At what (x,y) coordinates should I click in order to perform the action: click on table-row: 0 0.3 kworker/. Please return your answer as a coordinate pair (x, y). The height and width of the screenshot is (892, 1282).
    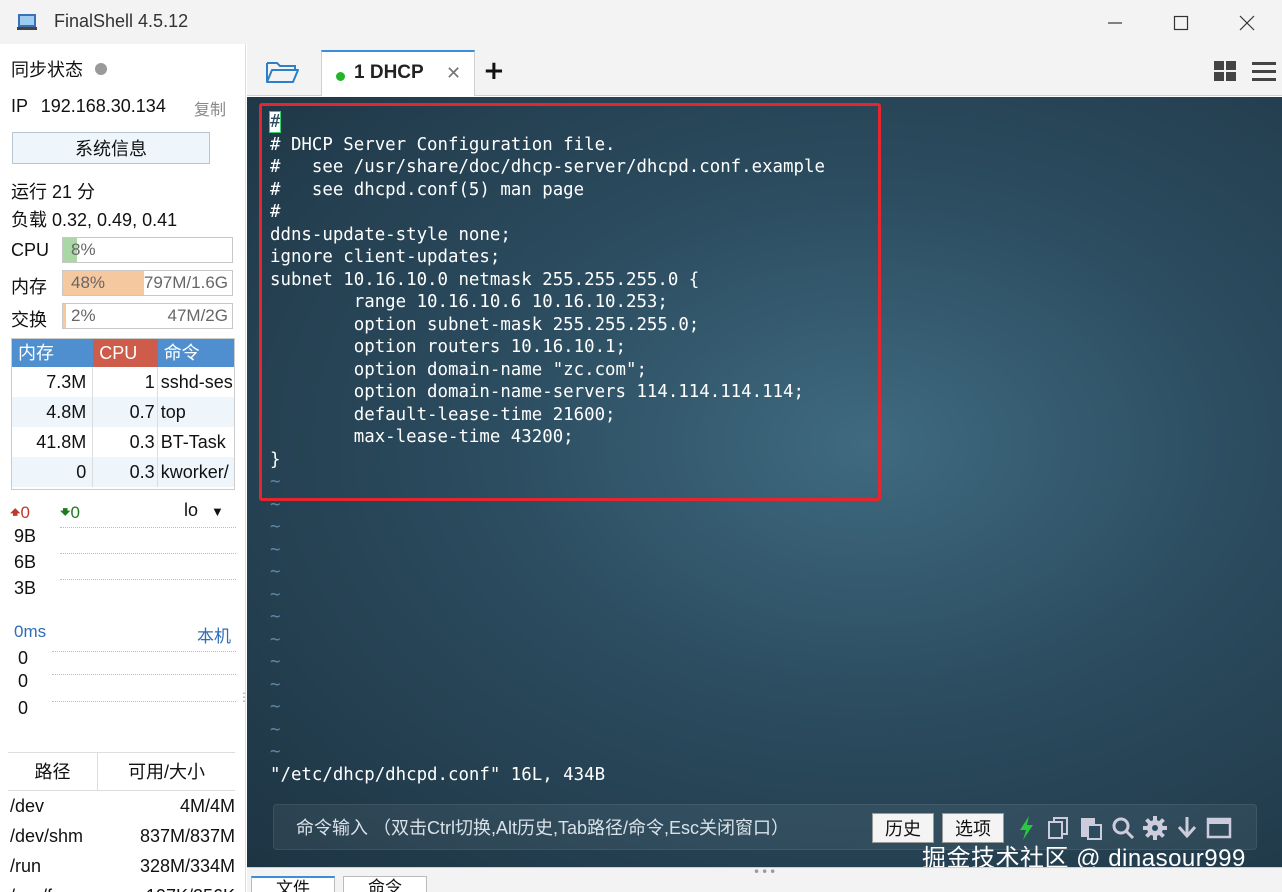
    Looking at the image, I should click on (123, 472).